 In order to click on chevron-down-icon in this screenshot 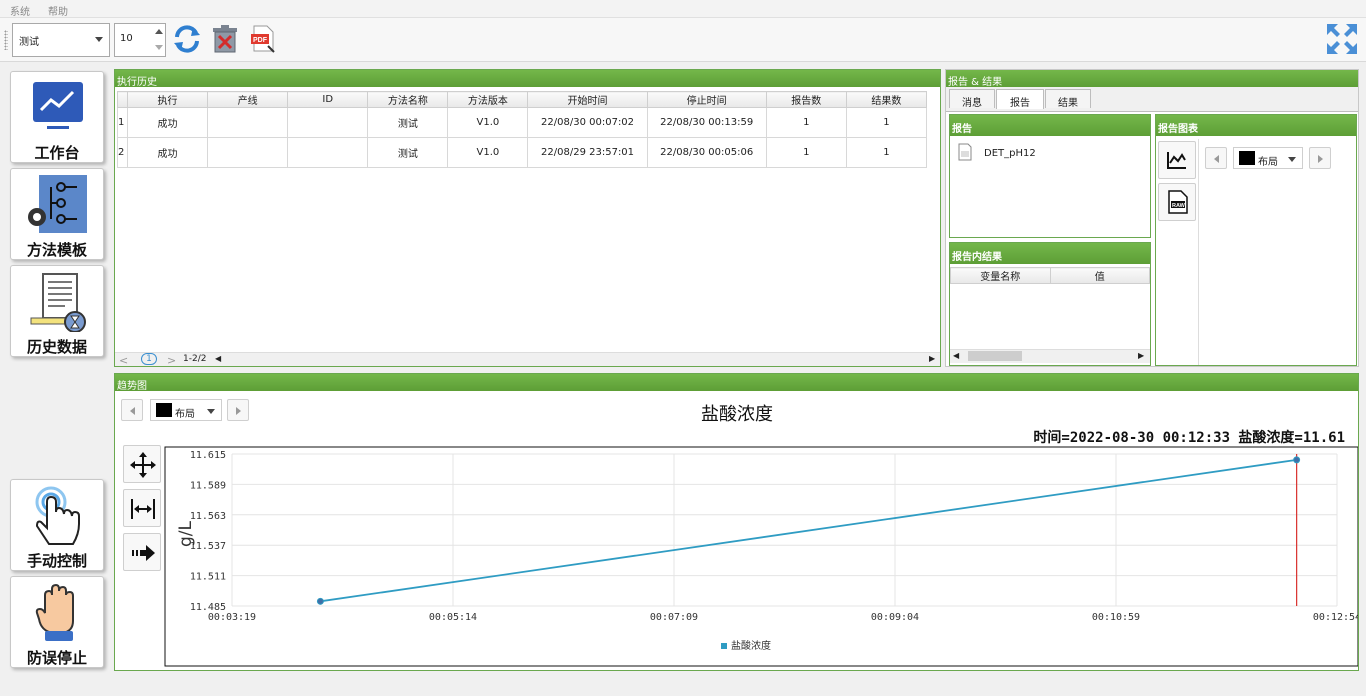, I will do `click(99, 39)`.